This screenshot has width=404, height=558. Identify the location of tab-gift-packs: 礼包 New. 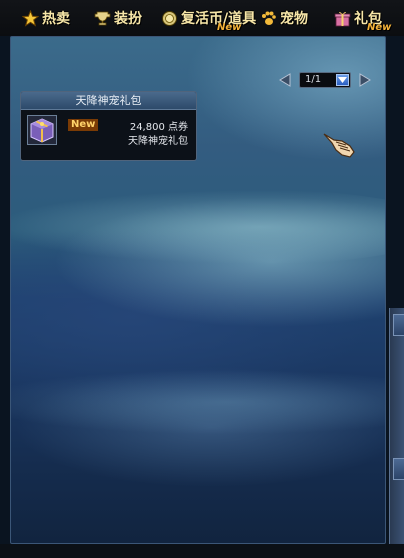
(362, 20).